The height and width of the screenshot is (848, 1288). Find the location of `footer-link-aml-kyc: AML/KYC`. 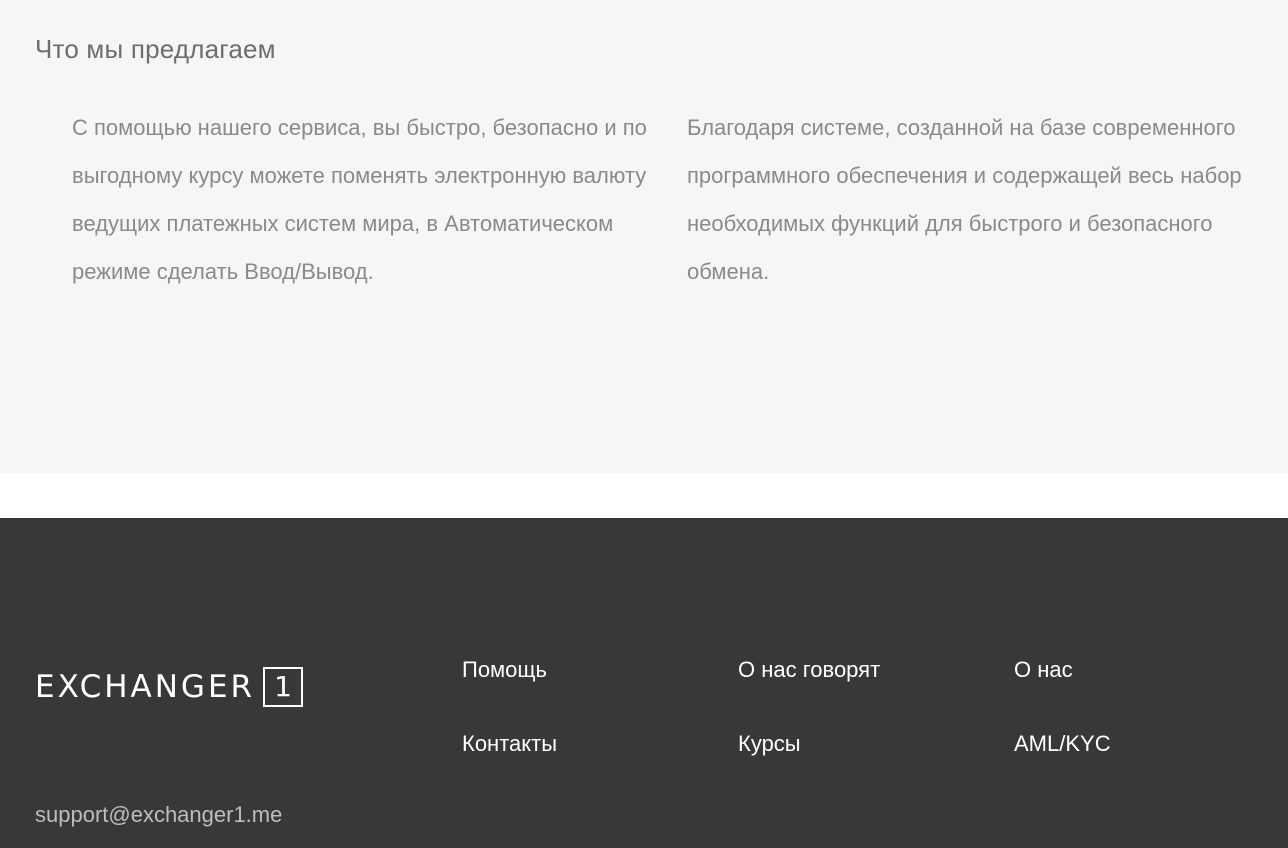

footer-link-aml-kyc: AML/KYC is located at coordinates (1062, 744).